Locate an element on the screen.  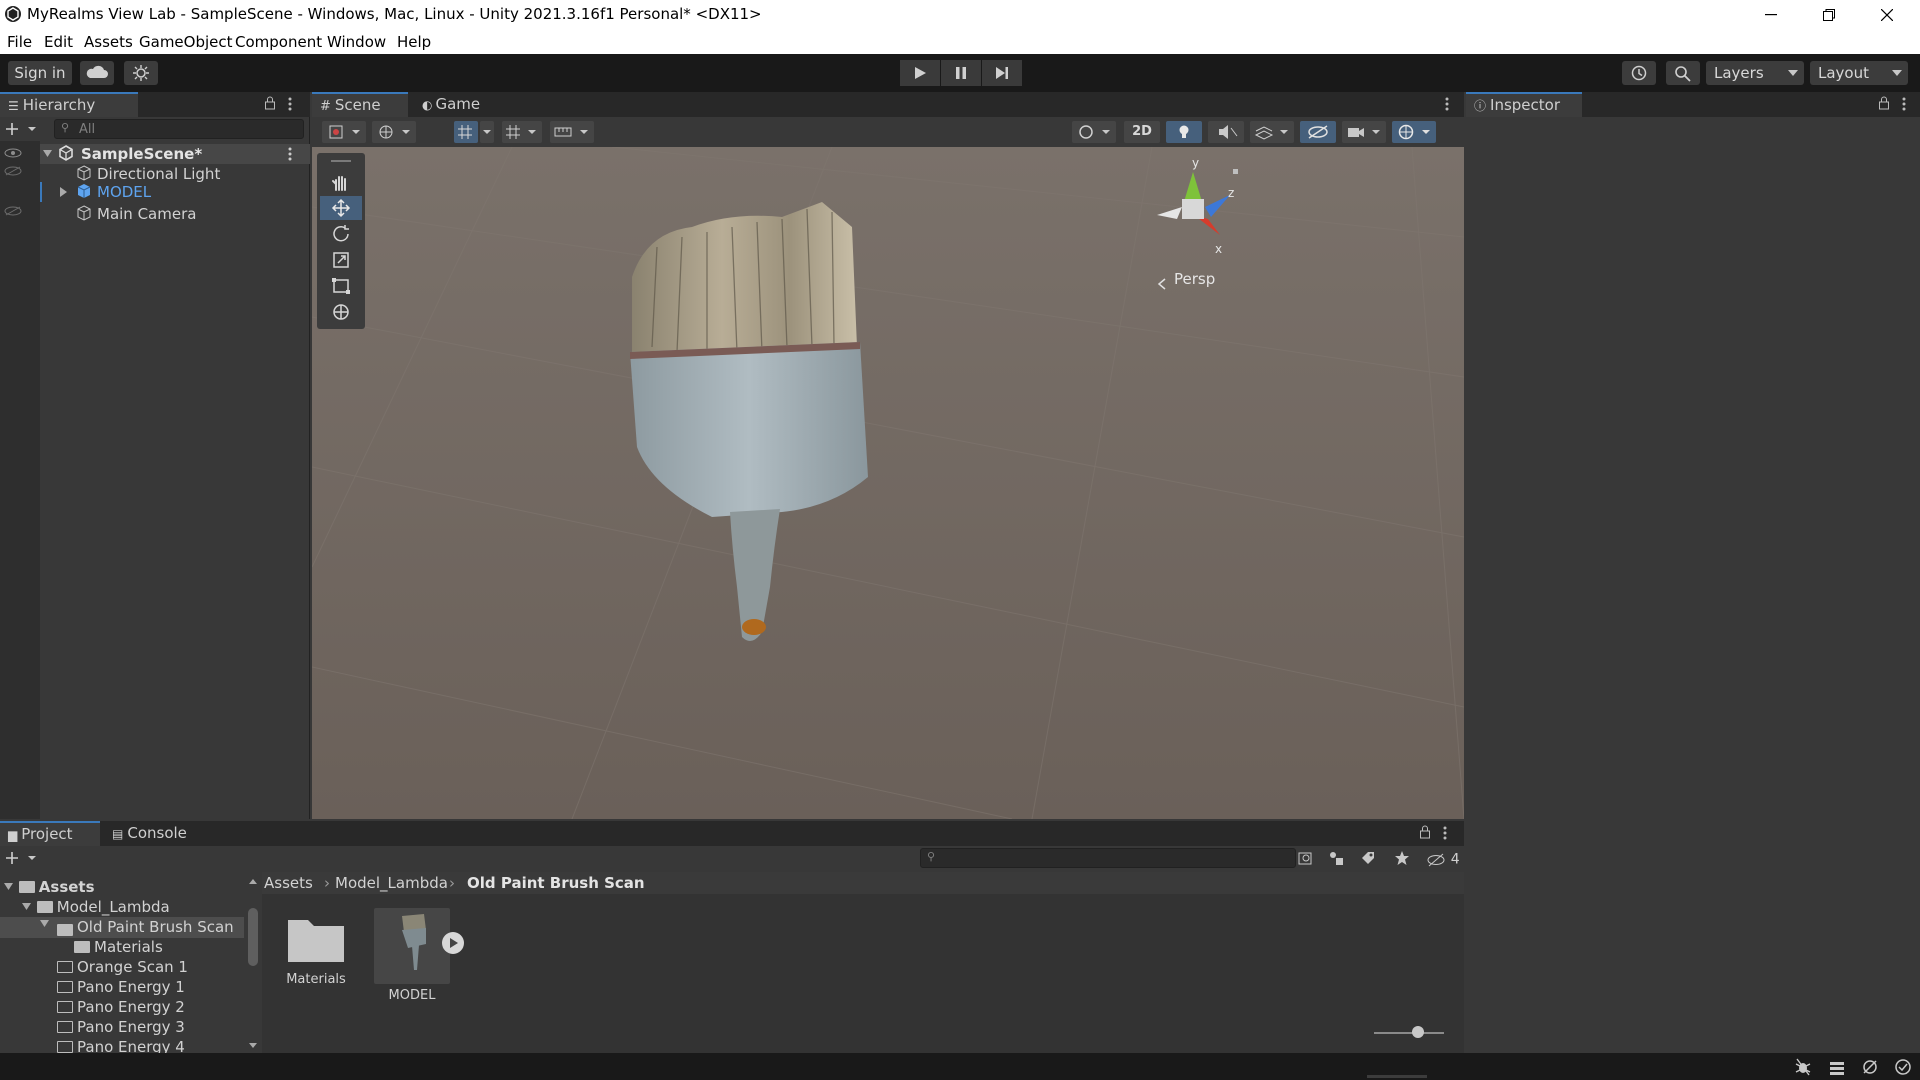
menu-assets: Assets is located at coordinates (108, 42).